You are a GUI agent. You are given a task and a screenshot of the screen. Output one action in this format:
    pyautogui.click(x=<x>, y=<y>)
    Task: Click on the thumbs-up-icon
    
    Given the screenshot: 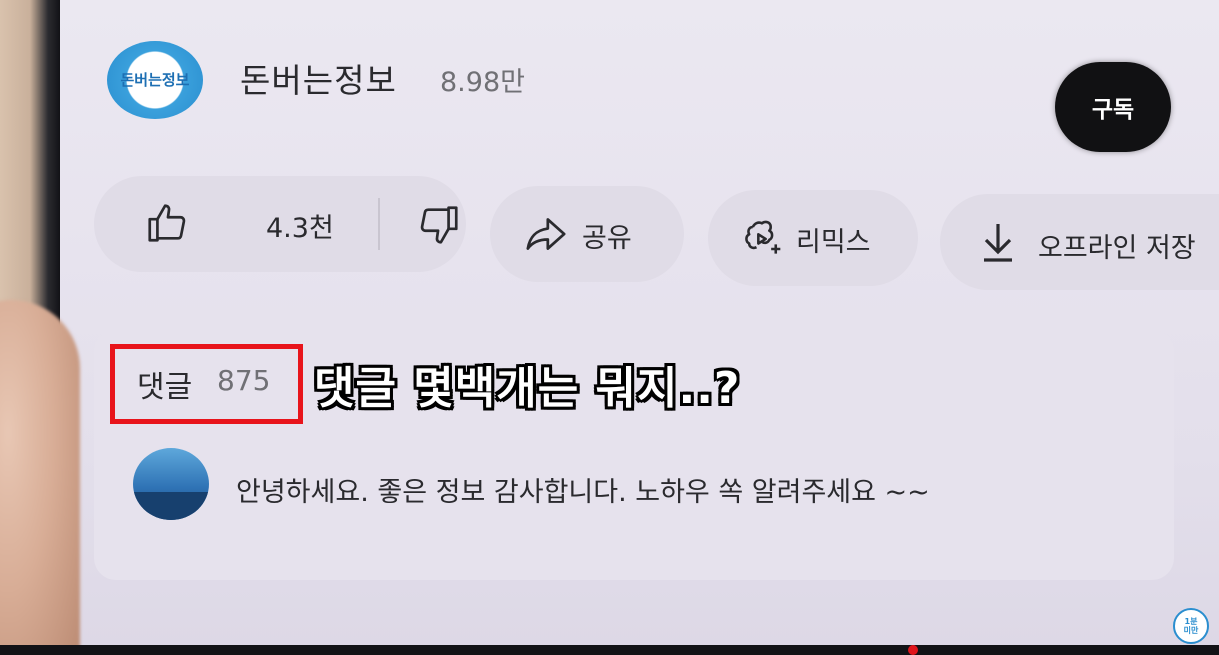 What is the action you would take?
    pyautogui.click(x=167, y=223)
    